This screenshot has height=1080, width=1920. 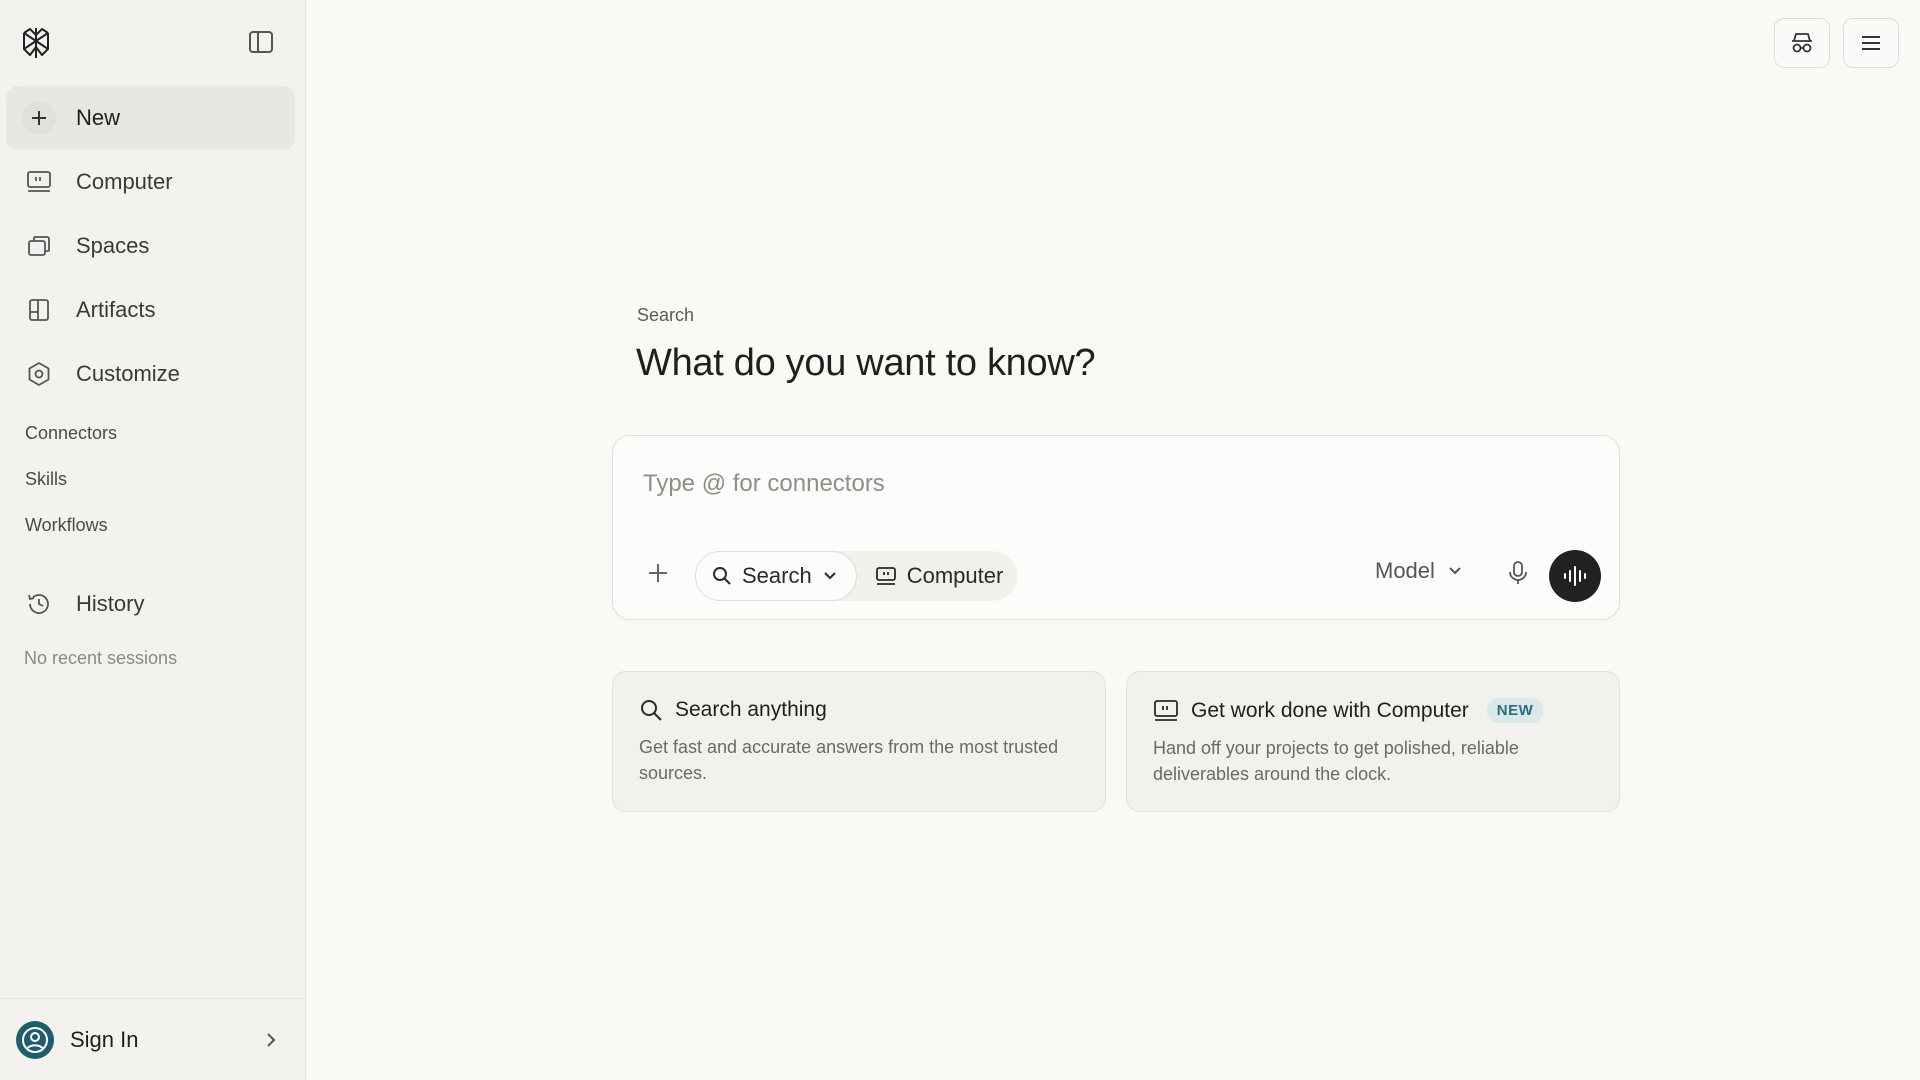 What do you see at coordinates (39, 374) in the screenshot?
I see `customize-icon` at bounding box center [39, 374].